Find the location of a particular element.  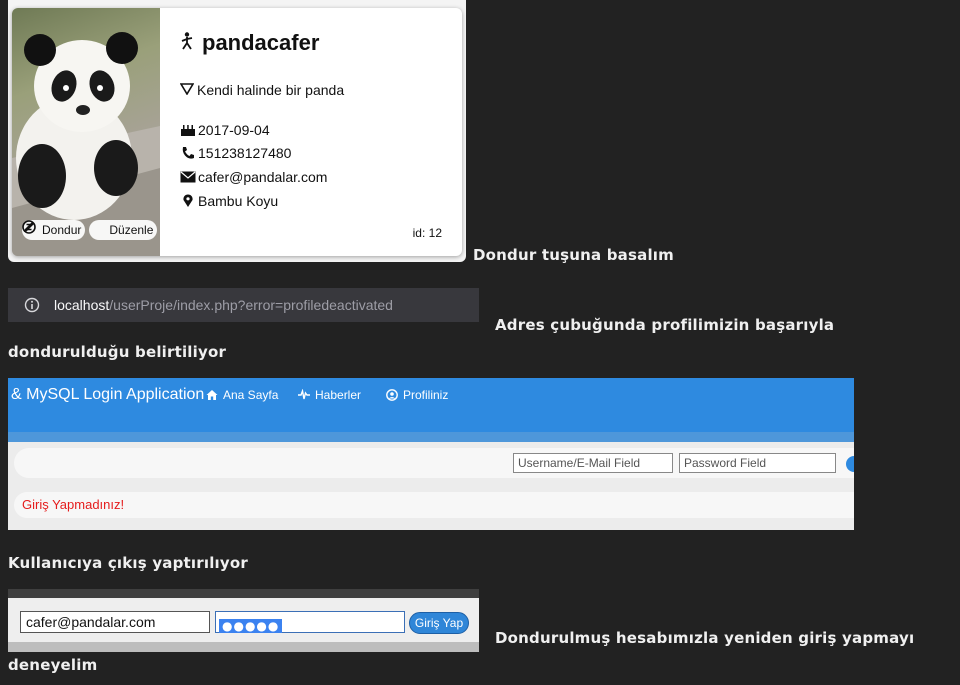

profile-photo: Dondur Düzenle is located at coordinates (86, 132).